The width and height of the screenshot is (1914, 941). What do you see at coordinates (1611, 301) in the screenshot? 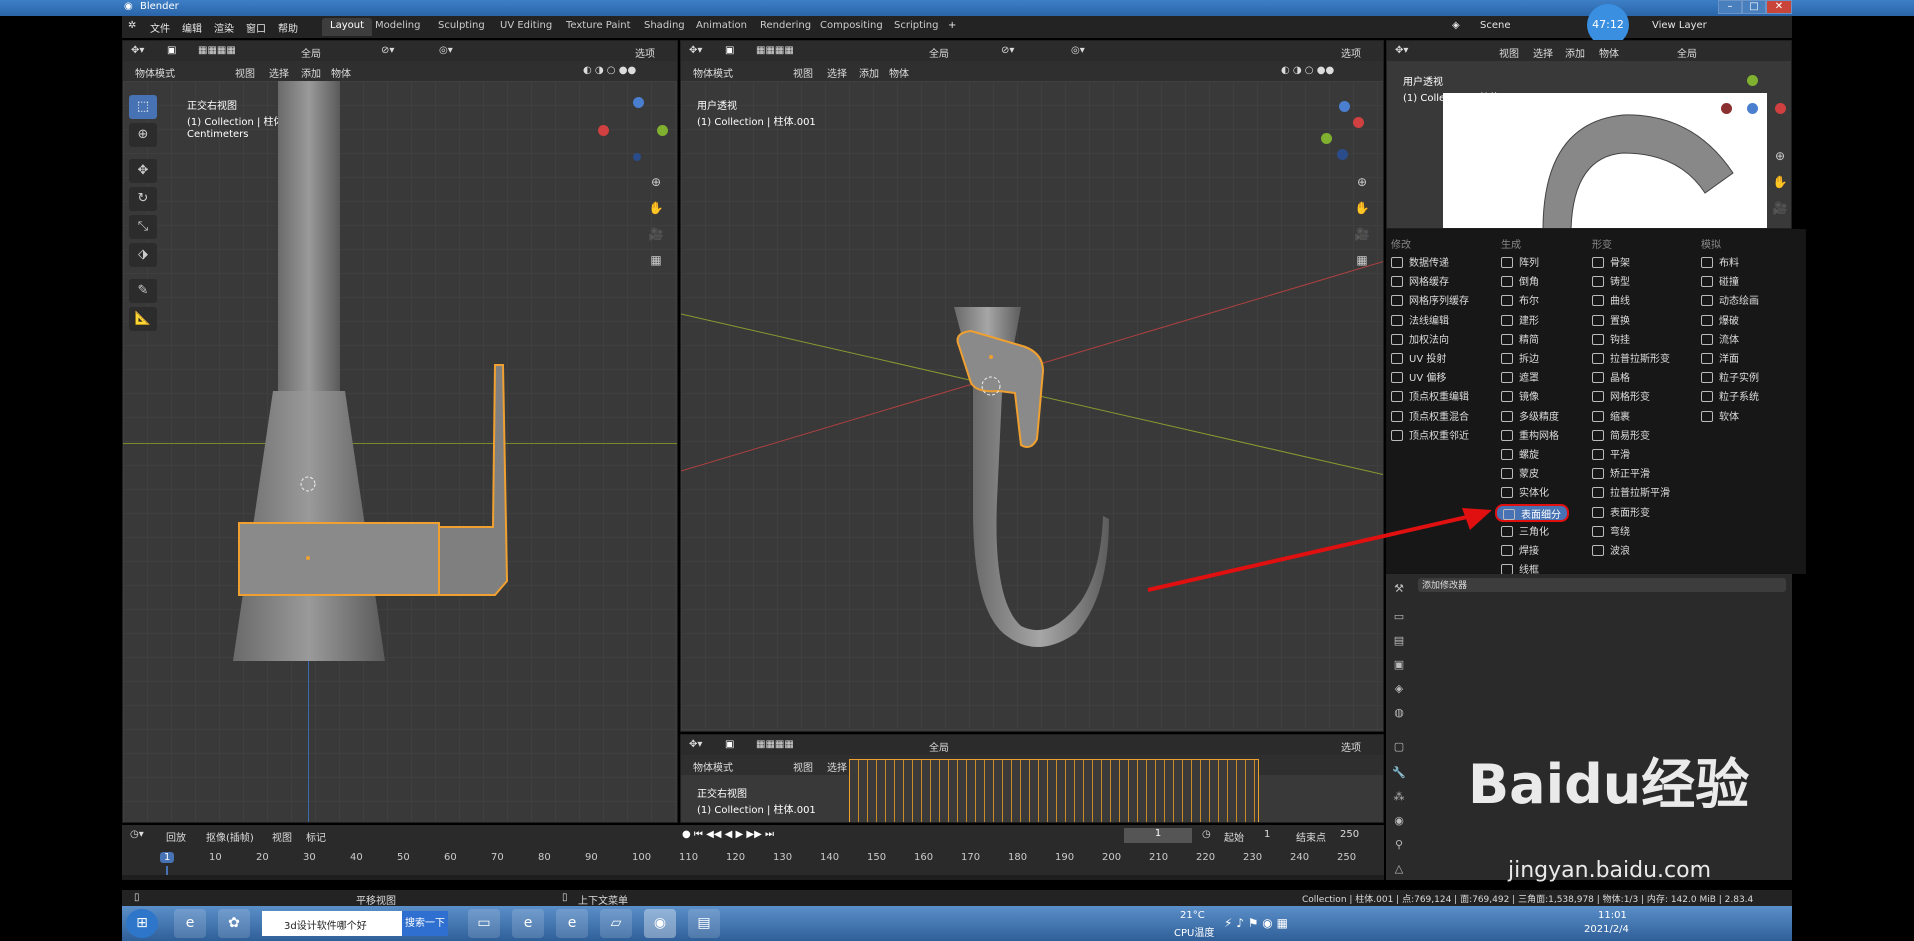
I see `modifier-item-deform: 曲线` at bounding box center [1611, 301].